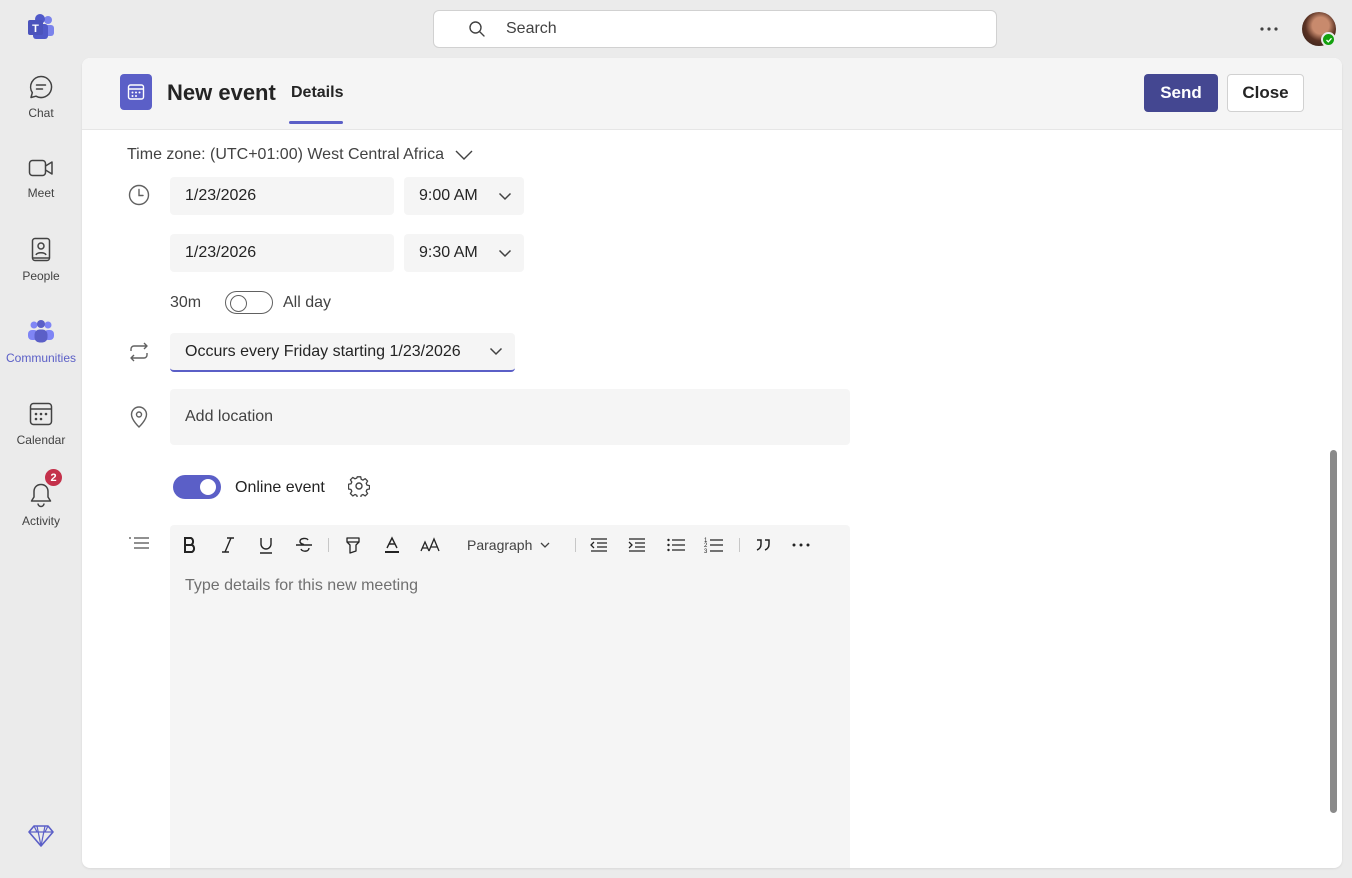 This screenshot has height=878, width=1352. I want to click on rail-label: Activity, so click(40, 521).